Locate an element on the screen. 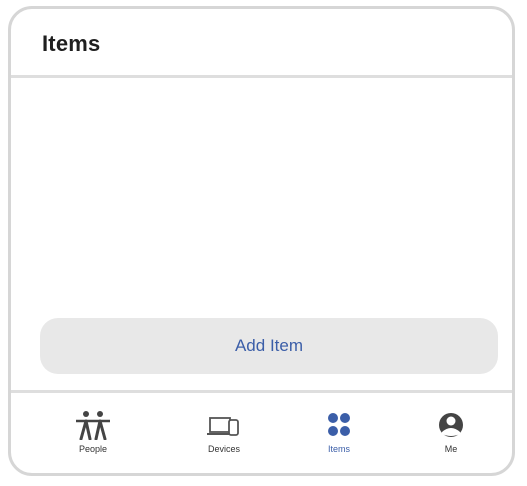  tab-people: People is located at coordinates (93, 433).